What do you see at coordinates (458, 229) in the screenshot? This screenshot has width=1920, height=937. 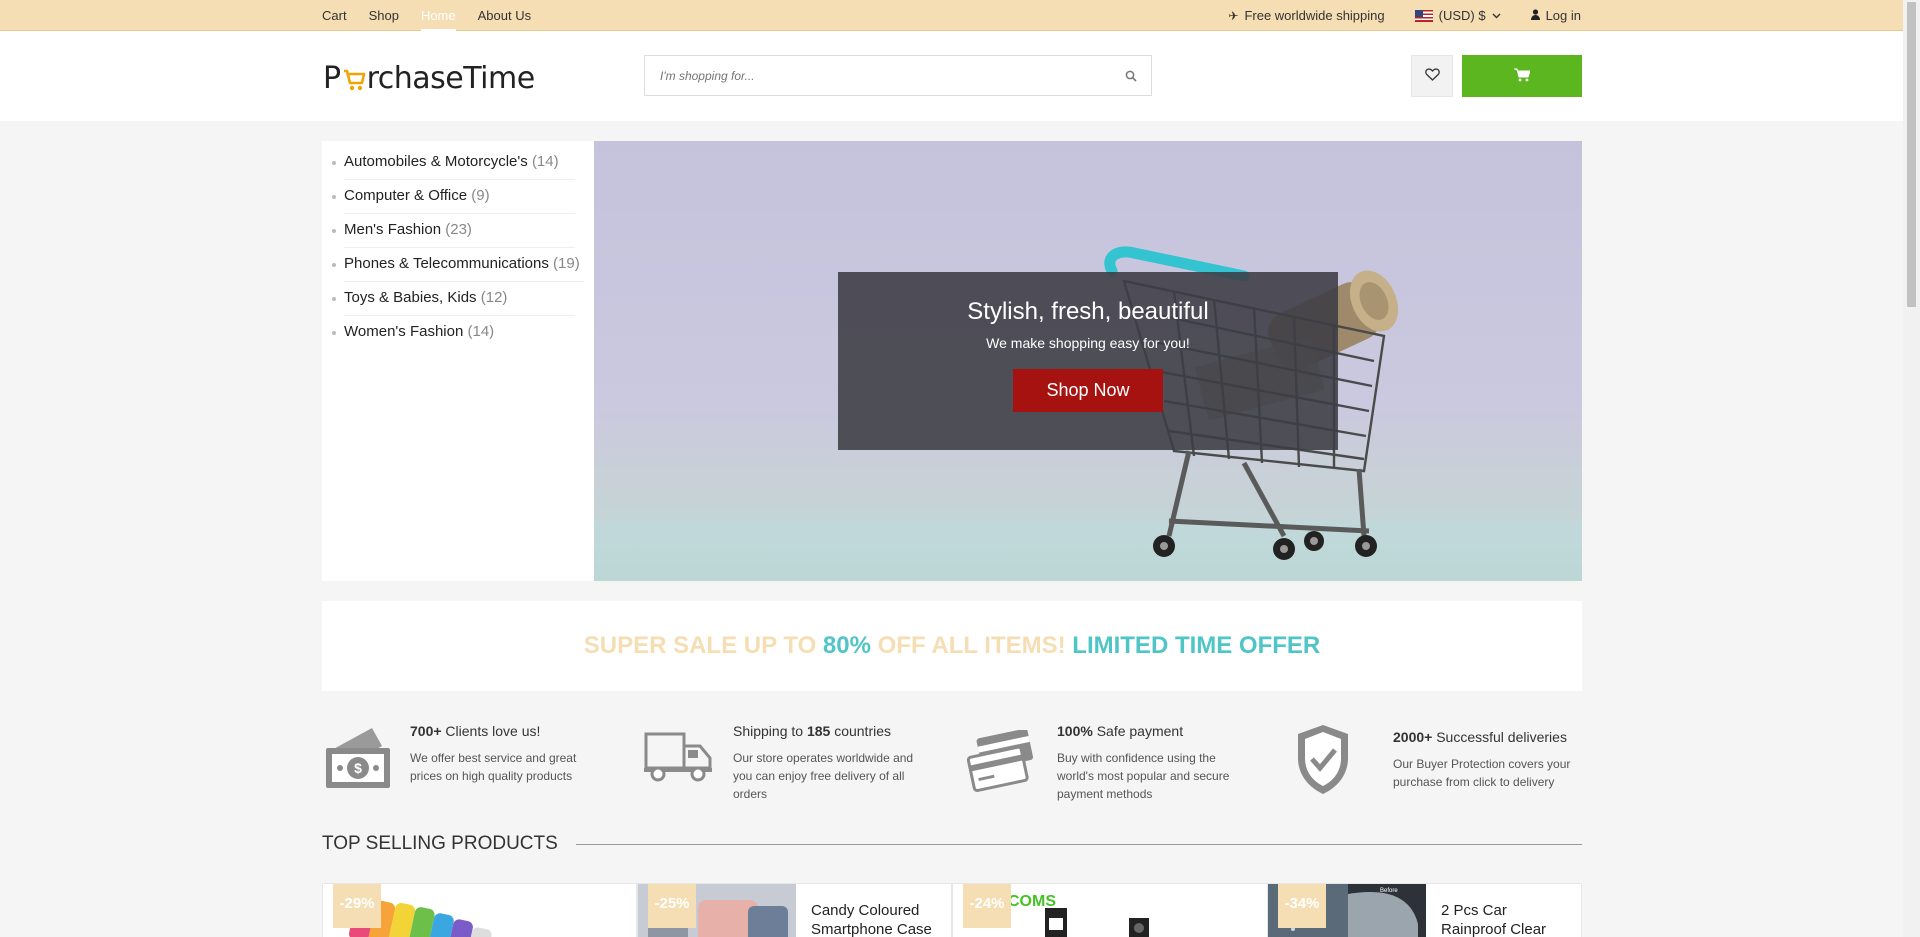 I see `category-count: (23)` at bounding box center [458, 229].